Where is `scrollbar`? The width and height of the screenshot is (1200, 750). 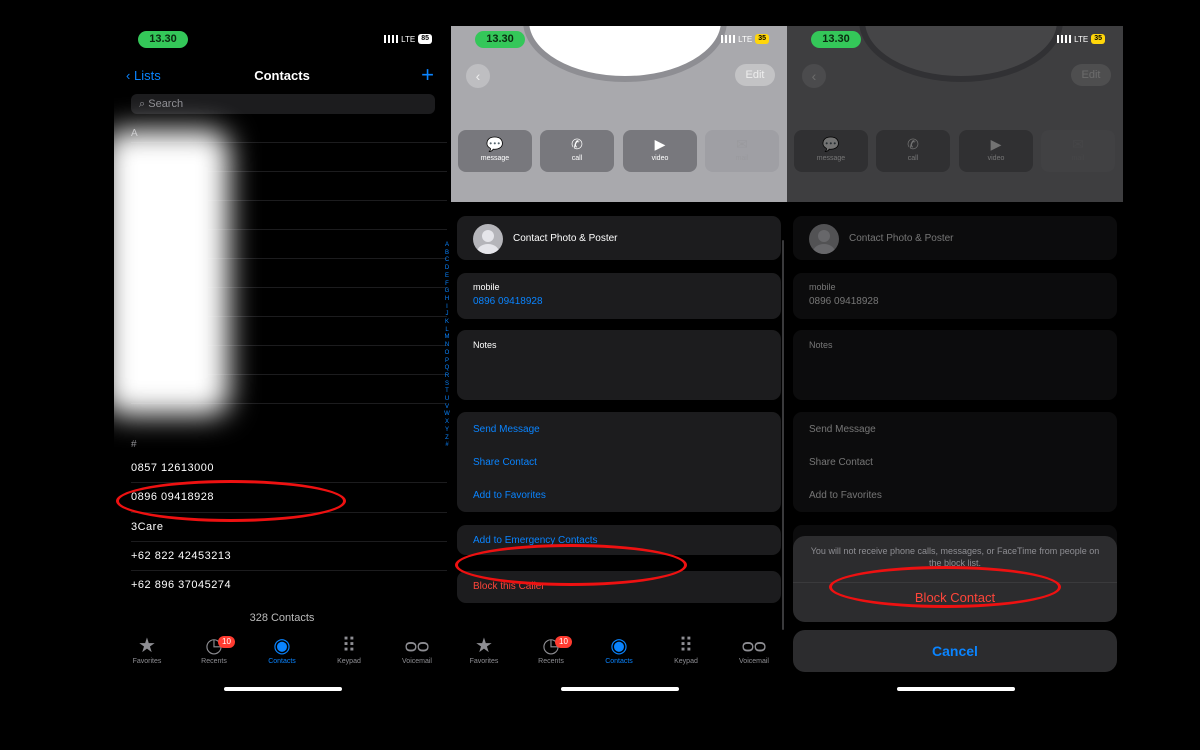 scrollbar is located at coordinates (783, 435).